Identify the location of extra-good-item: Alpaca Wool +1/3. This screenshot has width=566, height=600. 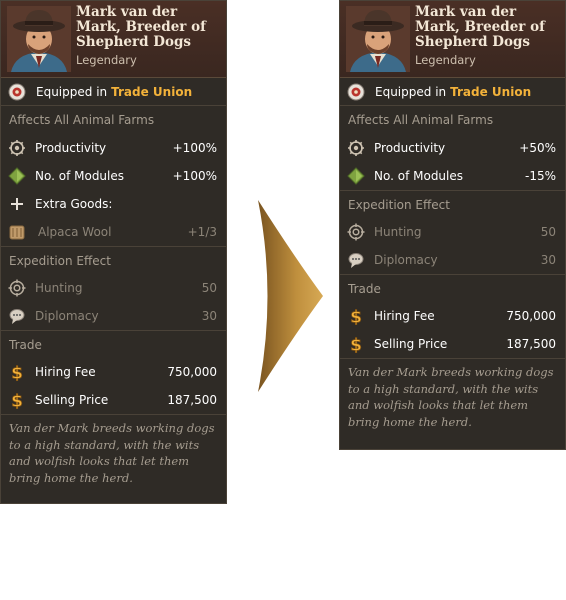
(113, 232).